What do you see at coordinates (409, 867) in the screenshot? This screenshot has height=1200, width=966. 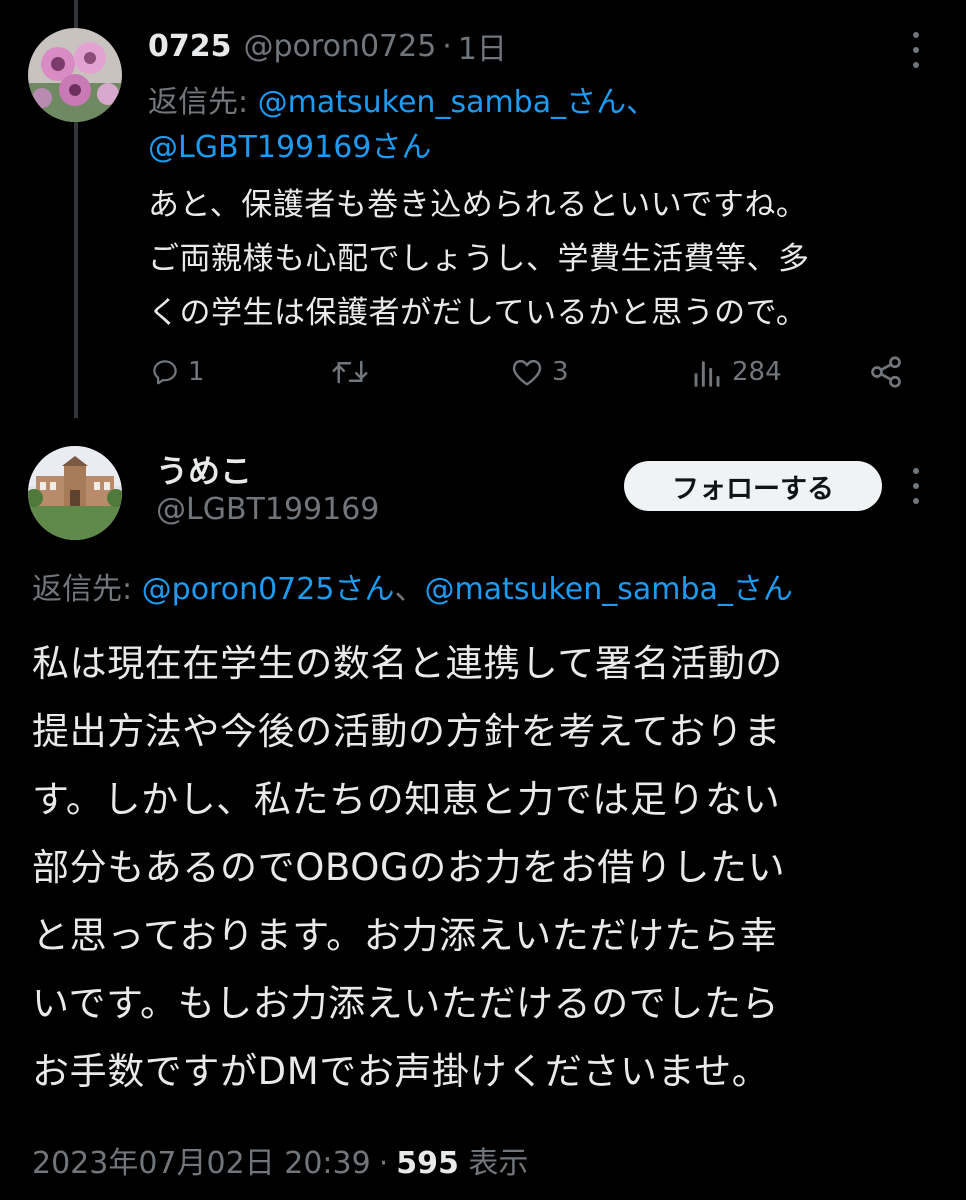 I see `tweet-text-line: 部分もあるのでOBOGのお力をお借りしたい` at bounding box center [409, 867].